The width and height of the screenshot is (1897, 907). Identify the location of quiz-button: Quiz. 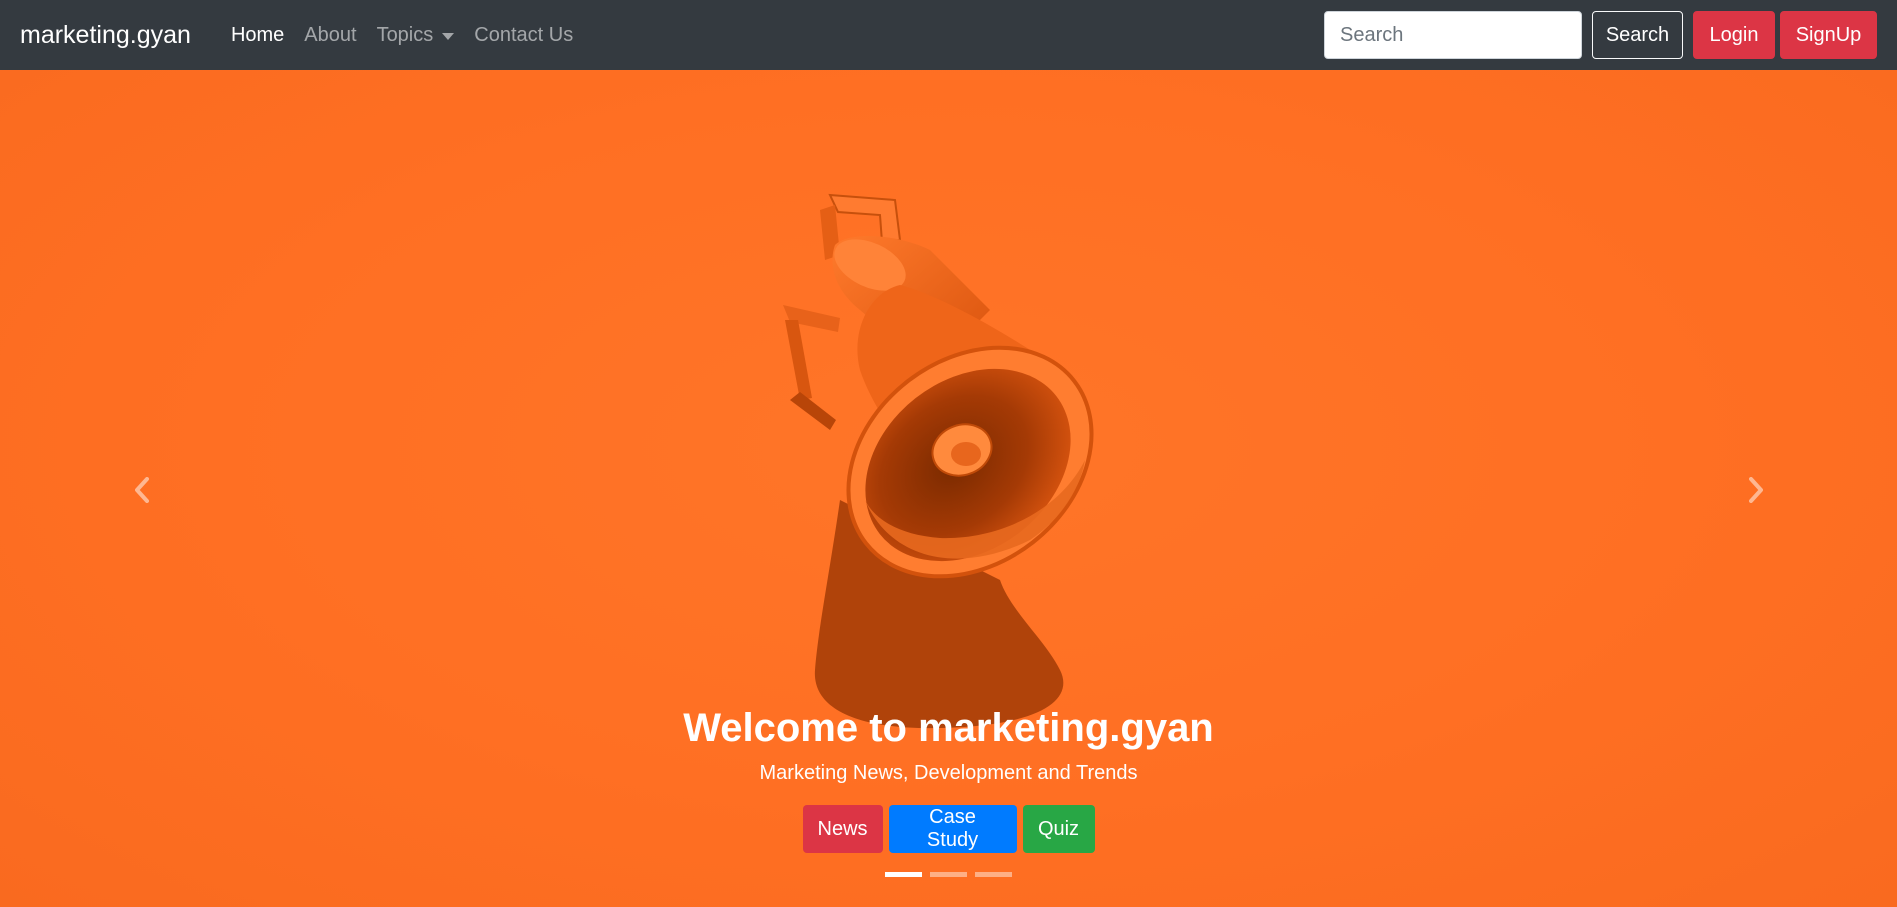
(1058, 829).